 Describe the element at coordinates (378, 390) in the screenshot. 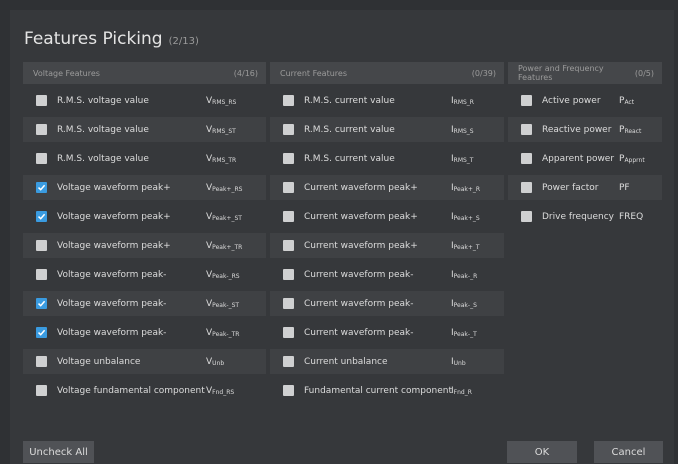

I see `feature-label: Fundamental current component` at that location.